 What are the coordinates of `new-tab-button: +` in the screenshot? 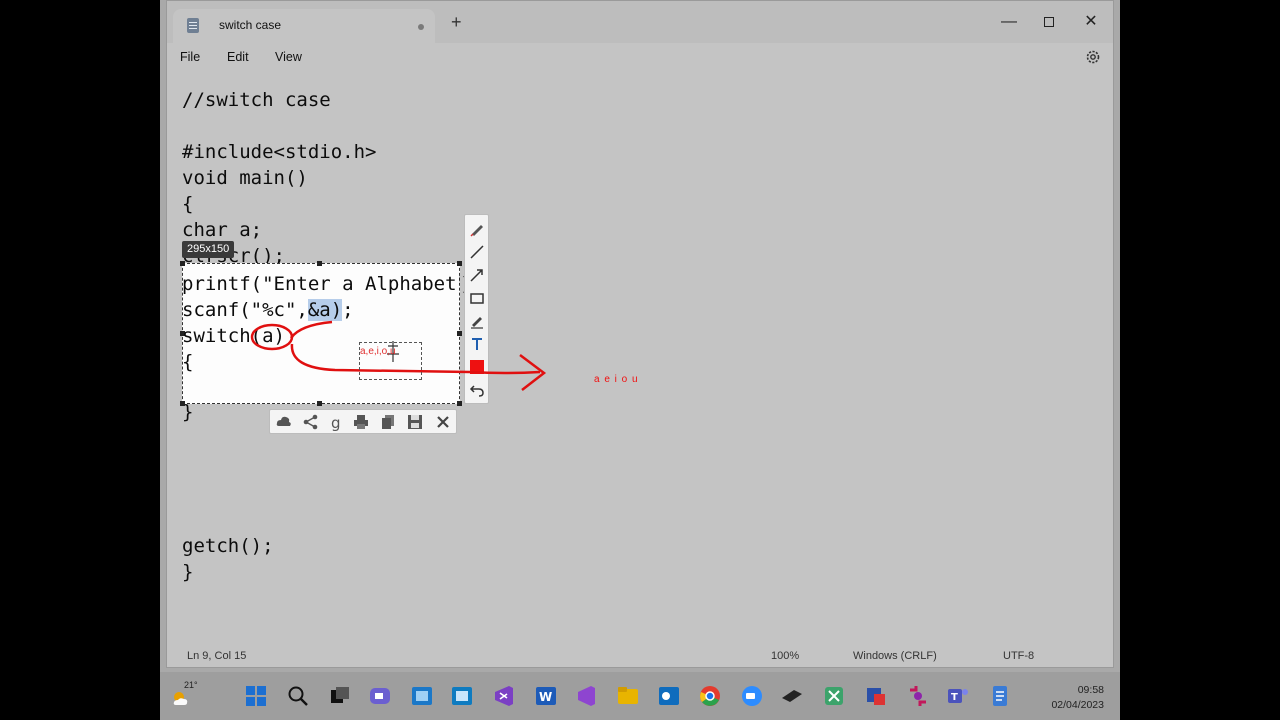 It's located at (456, 22).